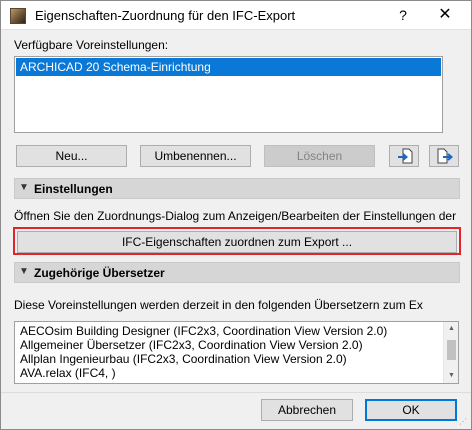  What do you see at coordinates (237, 272) in the screenshot?
I see `translators-section-header: ▼ Zugehörige Übersetzer` at bounding box center [237, 272].